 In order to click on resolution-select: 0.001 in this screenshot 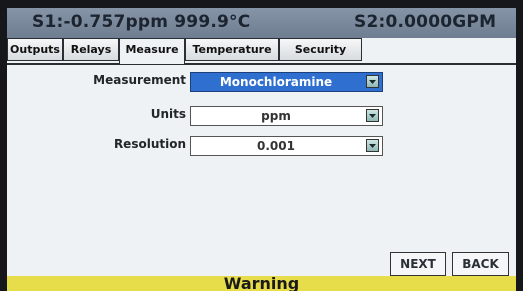, I will do `click(286, 146)`.